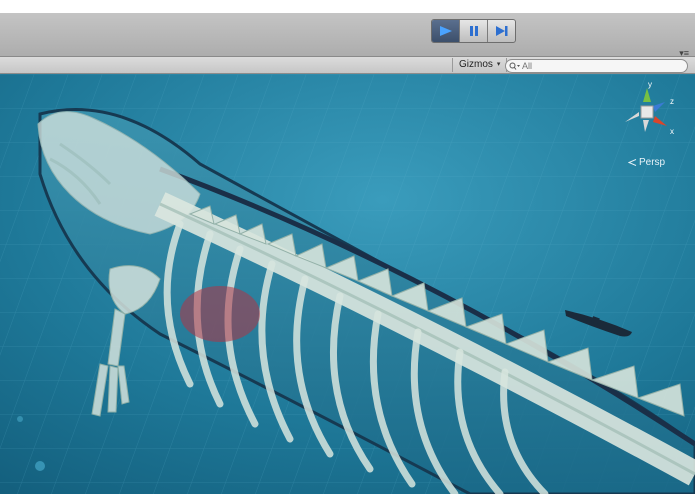 The width and height of the screenshot is (695, 494). I want to click on projection-toggle: Persp, so click(646, 162).